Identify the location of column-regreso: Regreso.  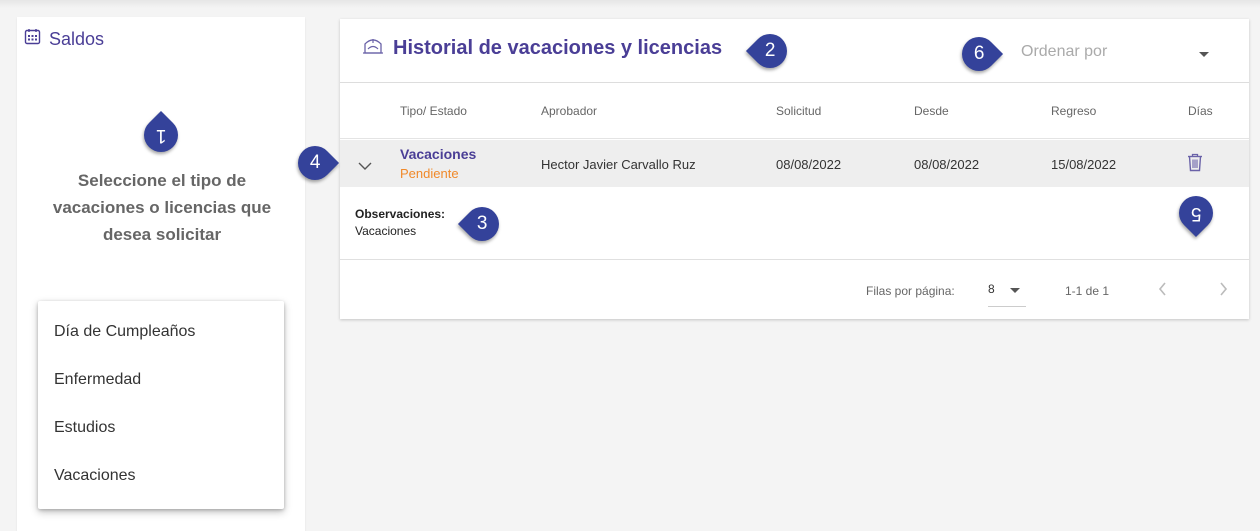
(1074, 111).